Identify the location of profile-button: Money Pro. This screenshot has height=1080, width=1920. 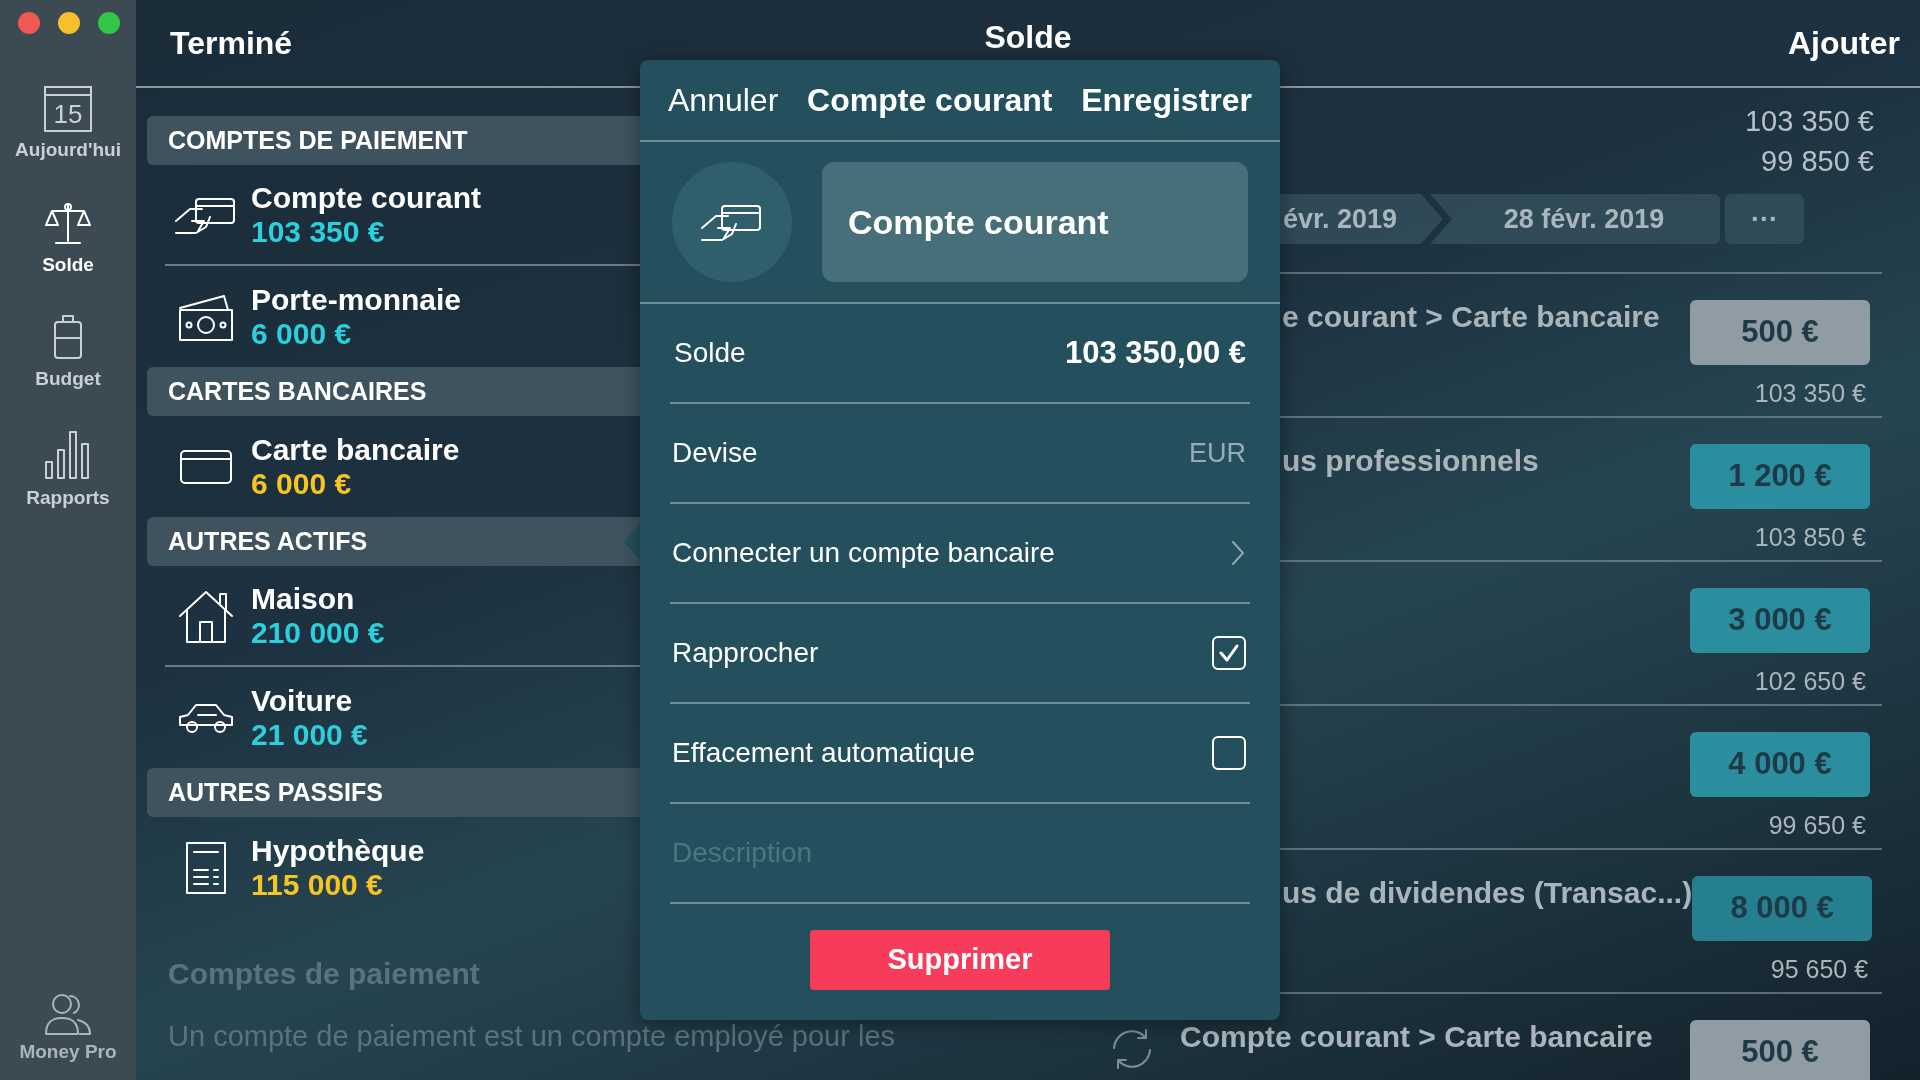
(68, 1028).